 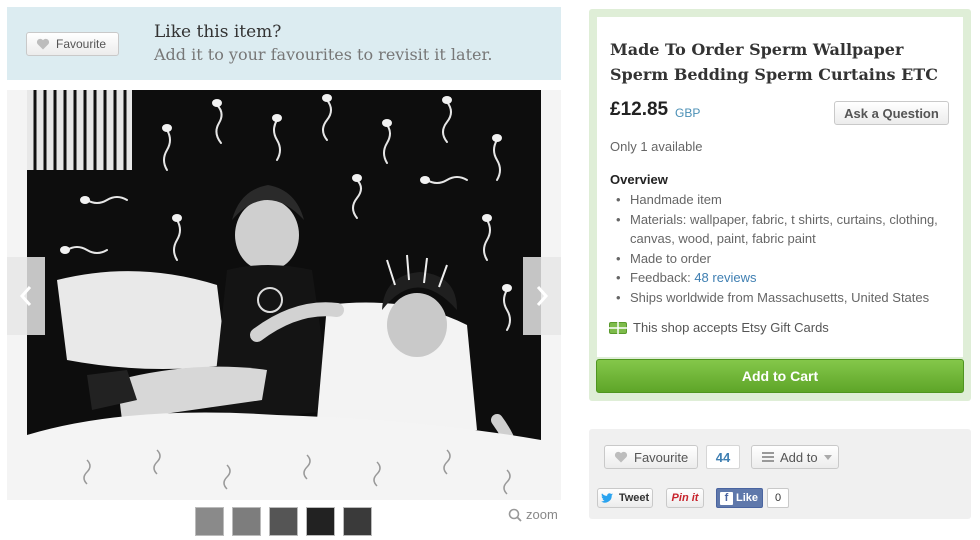 I want to click on chevron-down-icon, so click(x=827, y=457).